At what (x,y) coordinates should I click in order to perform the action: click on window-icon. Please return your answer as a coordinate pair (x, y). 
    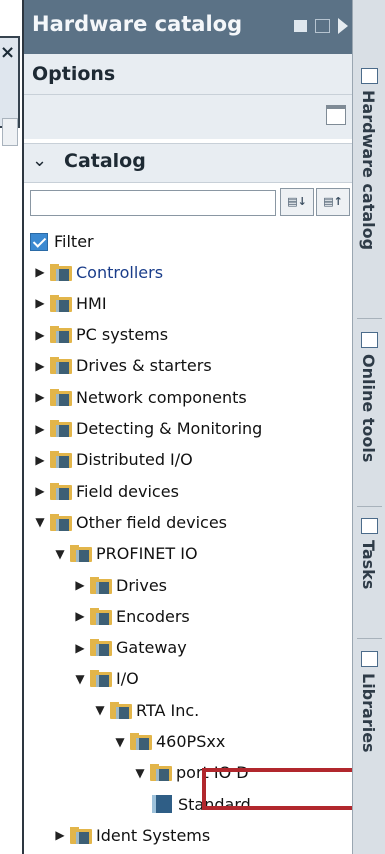
    Looking at the image, I should click on (336, 115).